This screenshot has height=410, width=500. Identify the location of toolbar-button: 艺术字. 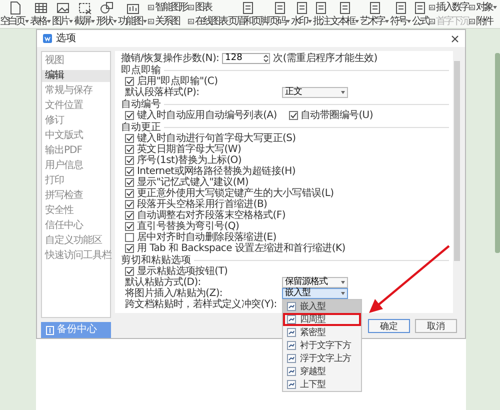
(374, 14).